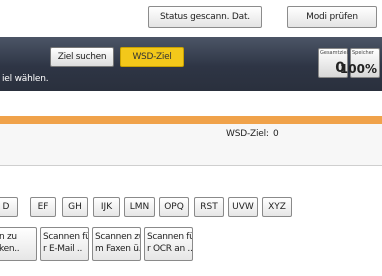  What do you see at coordinates (106, 207) in the screenshot?
I see `index-button: IJK` at bounding box center [106, 207].